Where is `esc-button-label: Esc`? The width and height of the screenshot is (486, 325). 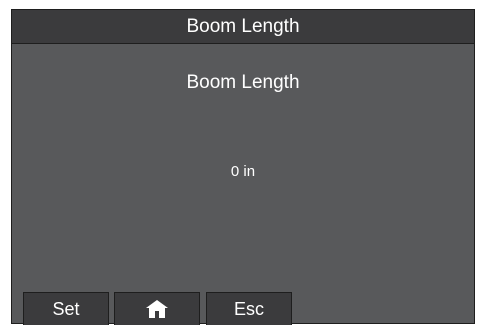 esc-button-label: Esc is located at coordinates (248, 308).